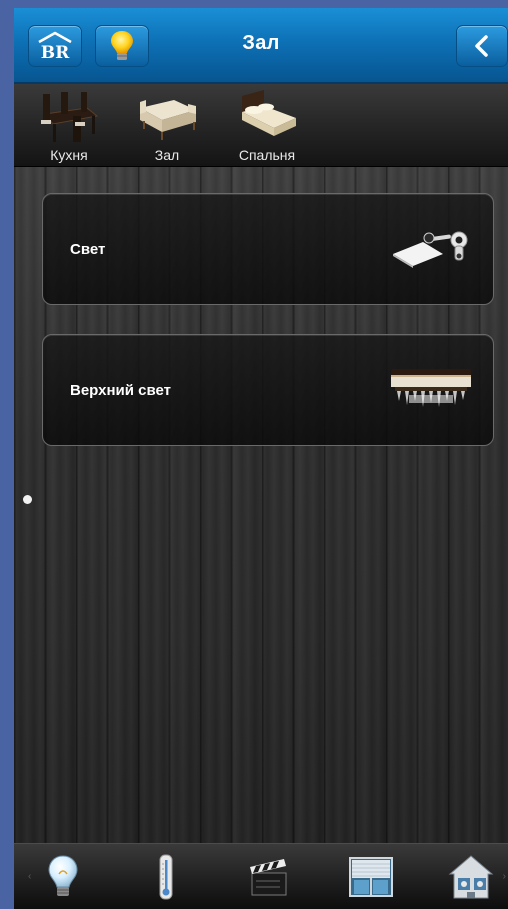 The width and height of the screenshot is (508, 909). I want to click on device-card-light: Свет, so click(268, 249).